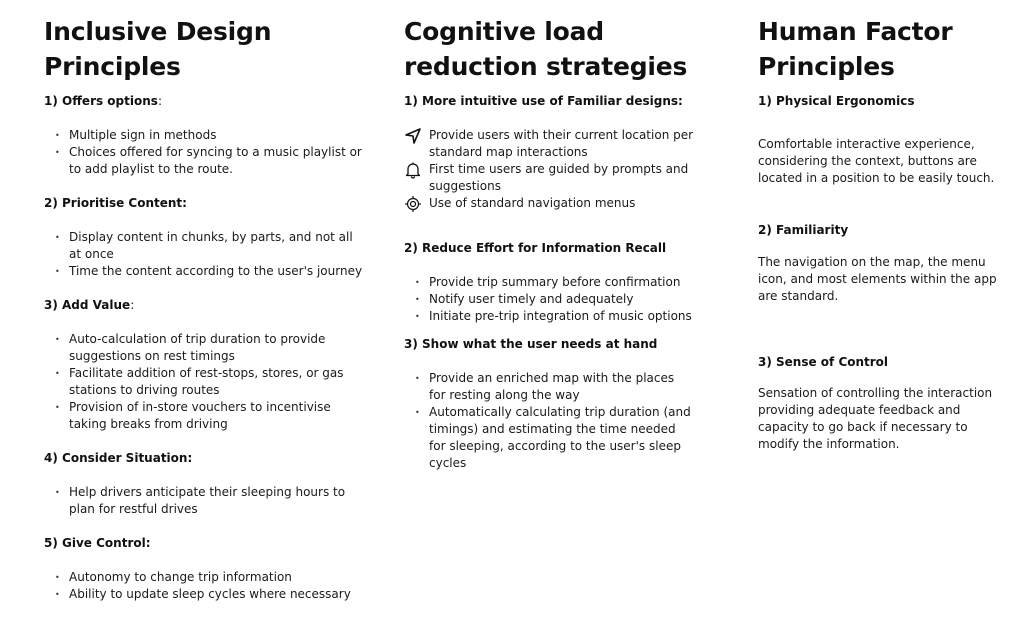 This screenshot has width=1024, height=623. What do you see at coordinates (554, 299) in the screenshot?
I see `list-item: Notify user timely and adequately` at bounding box center [554, 299].